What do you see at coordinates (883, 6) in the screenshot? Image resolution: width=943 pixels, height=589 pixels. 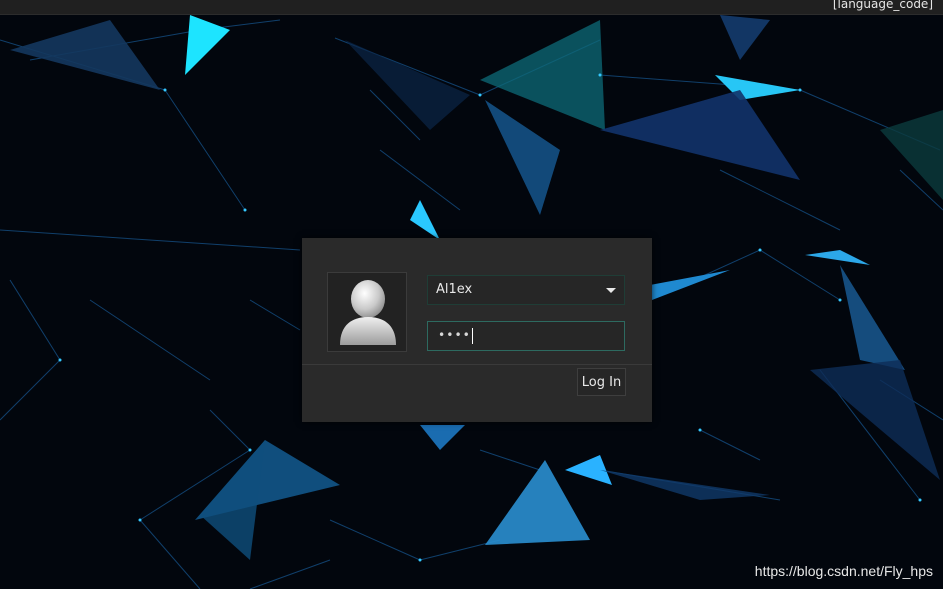 I see `language-selector: [language_code]` at bounding box center [883, 6].